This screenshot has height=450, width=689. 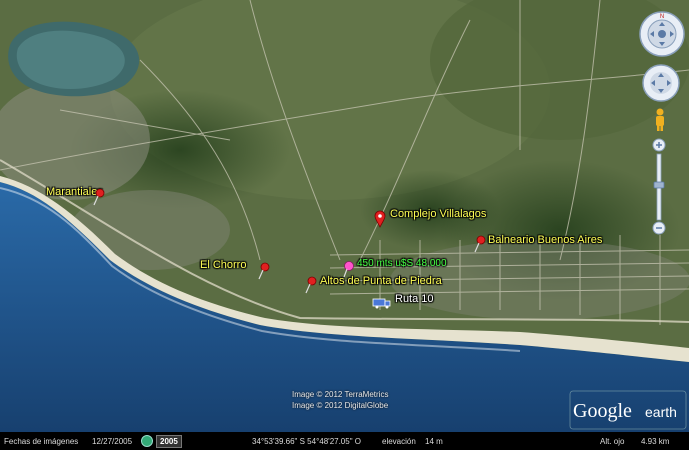 What do you see at coordinates (340, 405) in the screenshot?
I see `imagery-credit-digitalglobe: Image © 2012 DigitalGlobe` at bounding box center [340, 405].